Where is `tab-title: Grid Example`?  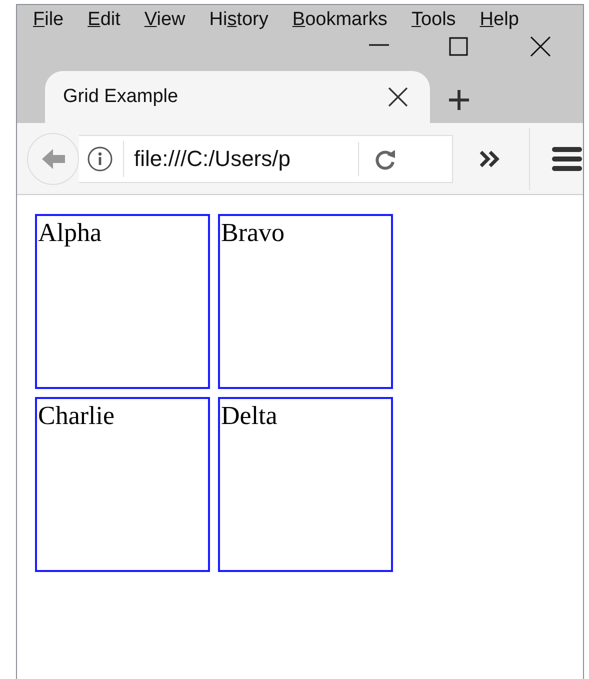 tab-title: Grid Example is located at coordinates (121, 97).